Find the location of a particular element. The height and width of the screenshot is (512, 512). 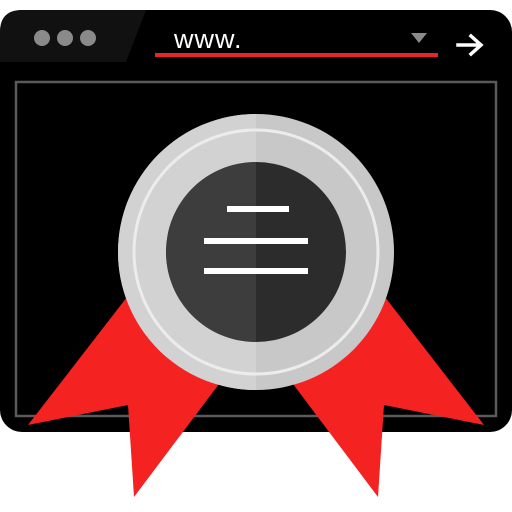

tab-area is located at coordinates (73, 36).